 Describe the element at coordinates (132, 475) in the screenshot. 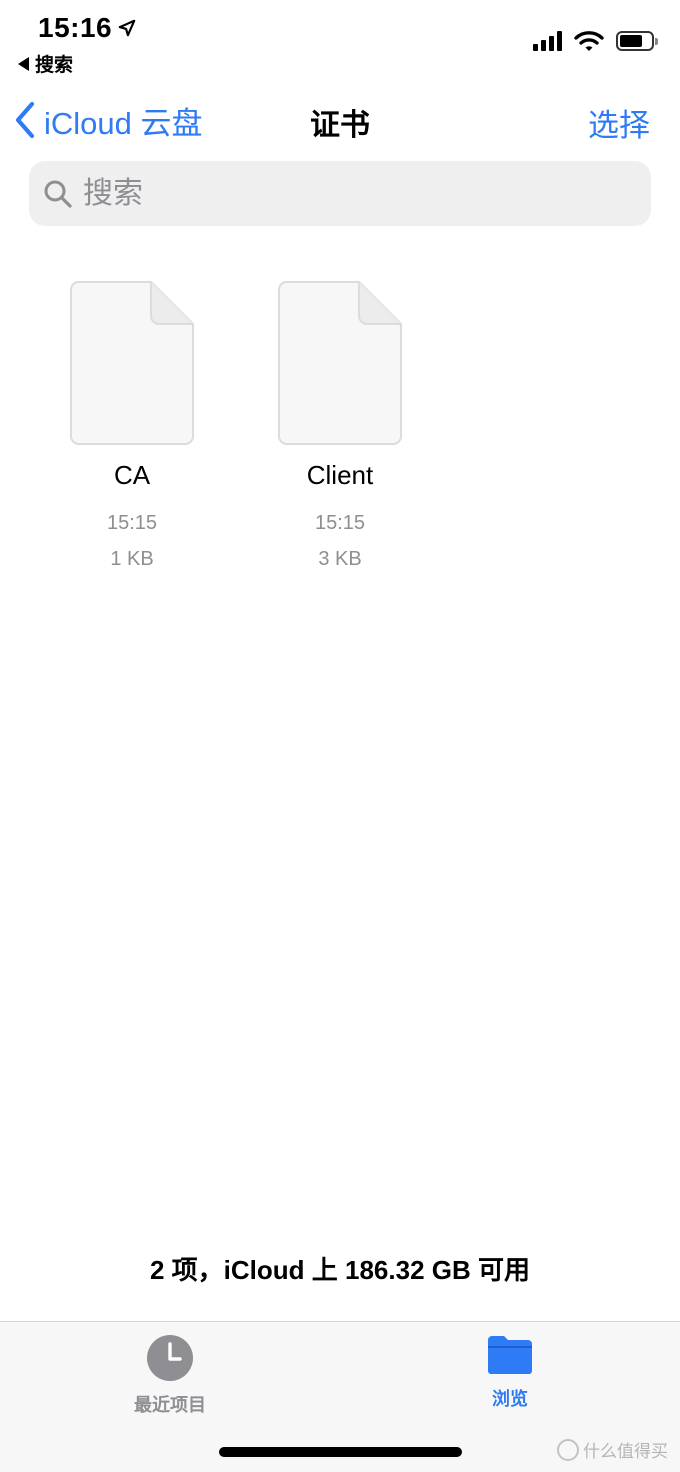

I see `file-name: CA` at that location.